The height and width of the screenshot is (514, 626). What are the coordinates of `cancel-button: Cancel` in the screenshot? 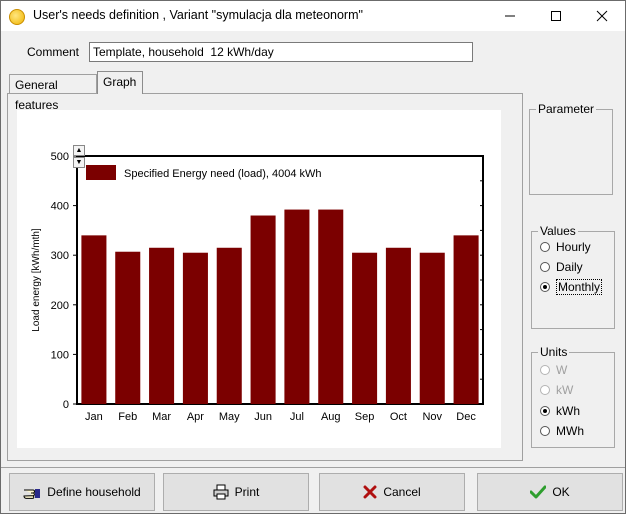 It's located at (392, 492).